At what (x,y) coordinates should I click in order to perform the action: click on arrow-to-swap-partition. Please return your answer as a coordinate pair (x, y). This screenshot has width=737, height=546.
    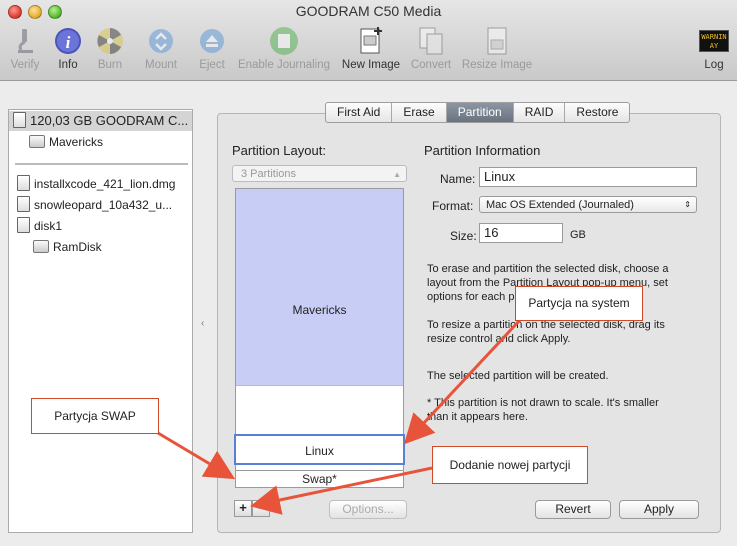
    Looking at the image, I should click on (196, 455).